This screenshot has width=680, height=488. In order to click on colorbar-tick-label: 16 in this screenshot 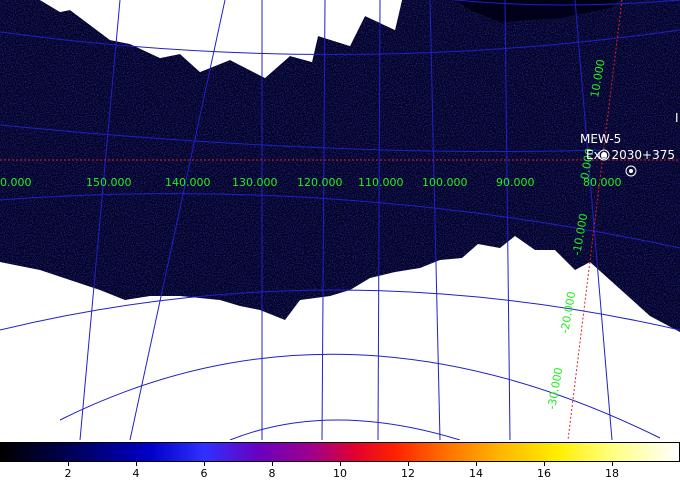, I will do `click(544, 473)`.